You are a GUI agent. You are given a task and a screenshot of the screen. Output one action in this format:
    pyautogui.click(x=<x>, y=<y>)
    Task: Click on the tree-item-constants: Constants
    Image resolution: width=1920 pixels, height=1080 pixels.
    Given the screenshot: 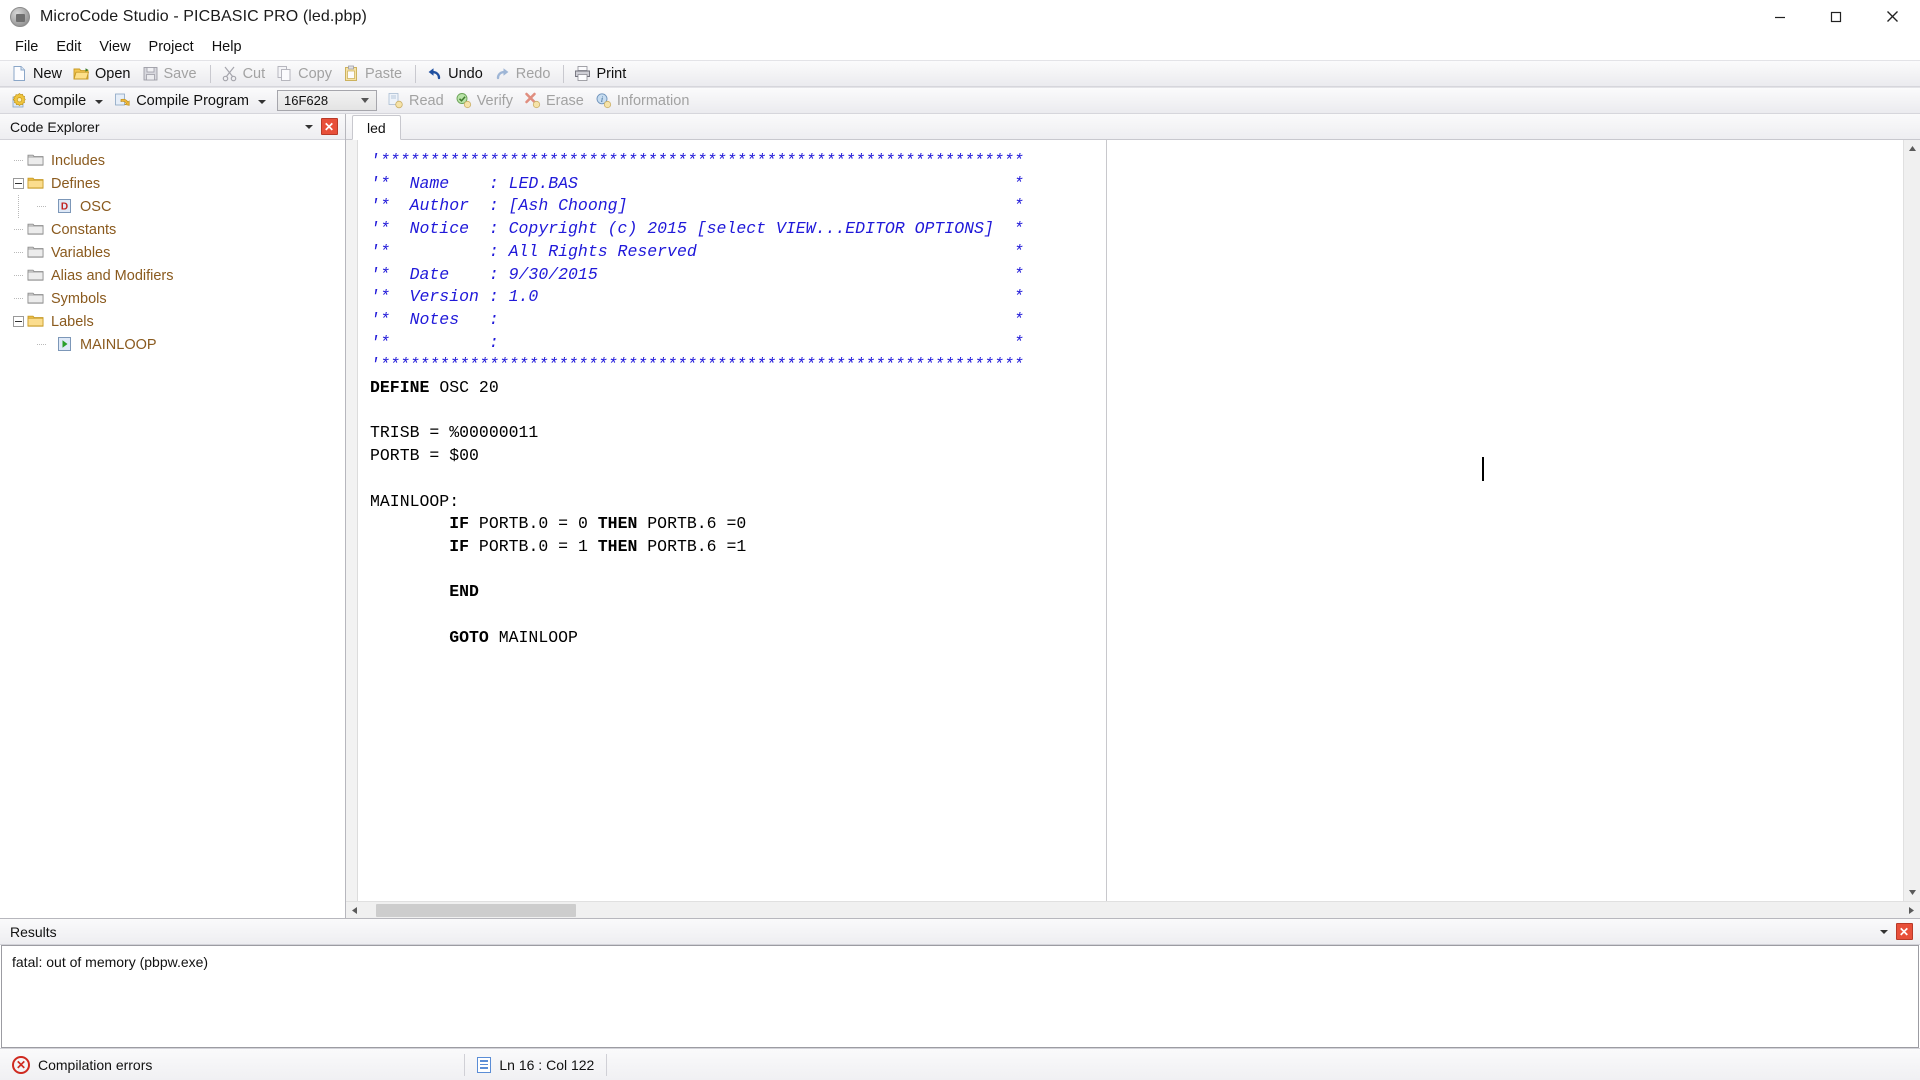 What is the action you would take?
    pyautogui.click(x=172, y=229)
    